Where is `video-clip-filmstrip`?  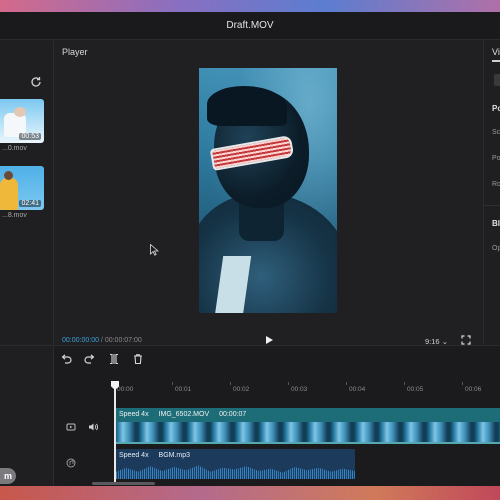
video-clip-filmstrip is located at coordinates (307, 432).